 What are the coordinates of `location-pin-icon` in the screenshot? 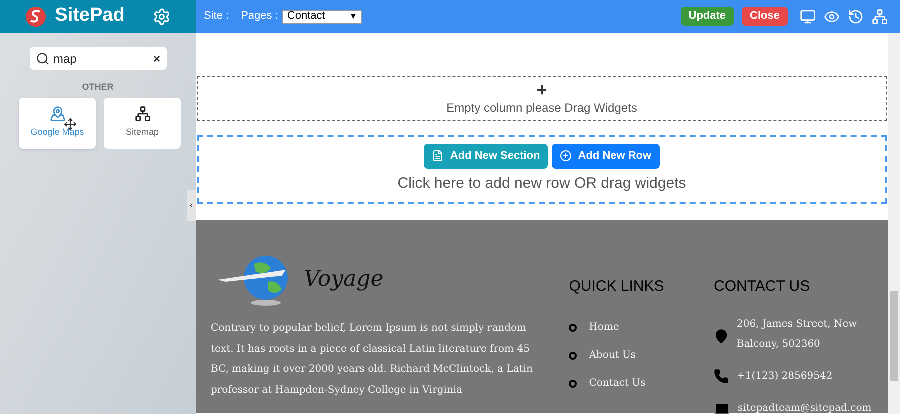 It's located at (721, 336).